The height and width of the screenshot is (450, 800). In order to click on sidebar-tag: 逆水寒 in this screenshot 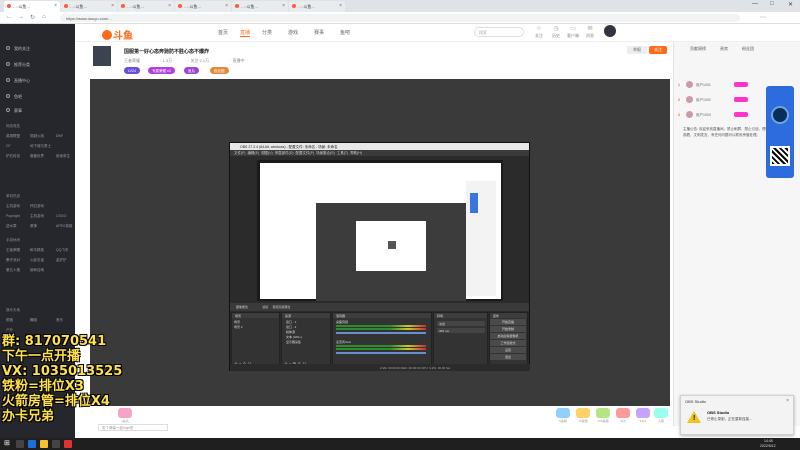, I will do `click(11, 226)`.